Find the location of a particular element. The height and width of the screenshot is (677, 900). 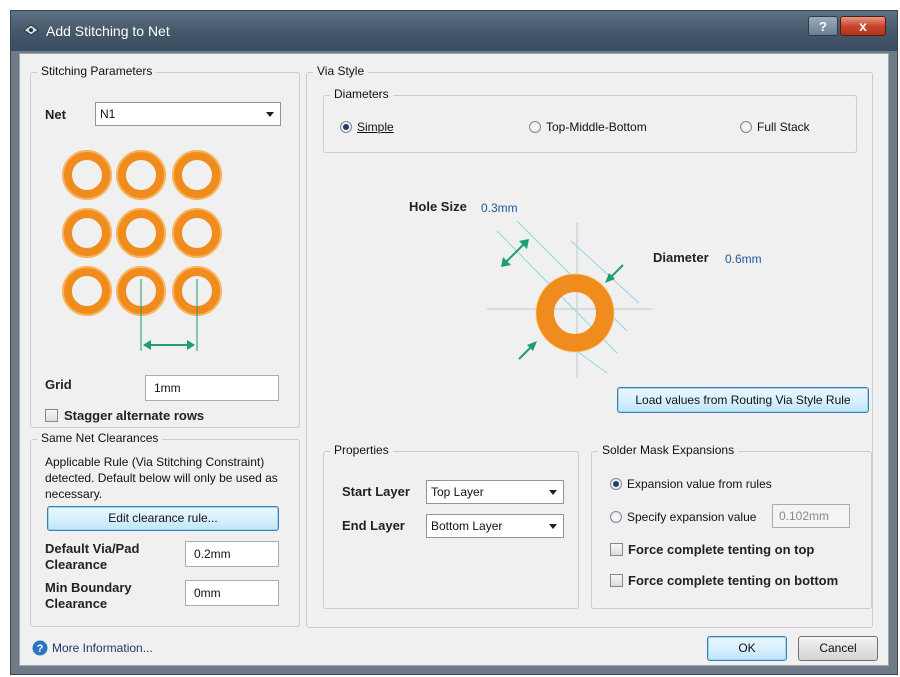

default-clearance-input: 0.2mm is located at coordinates (232, 554).